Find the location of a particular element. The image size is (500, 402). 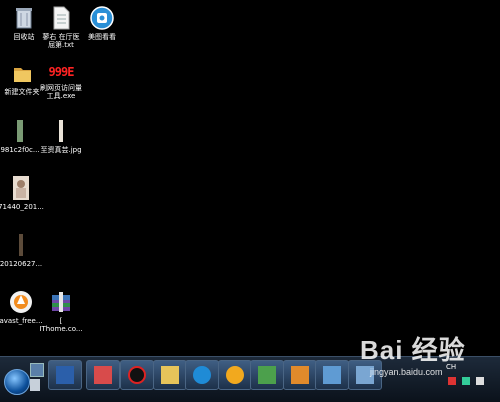

desktop-icon-refresh-tool: 999E 刷网页访问量 工具.exe is located at coordinates (61, 81).